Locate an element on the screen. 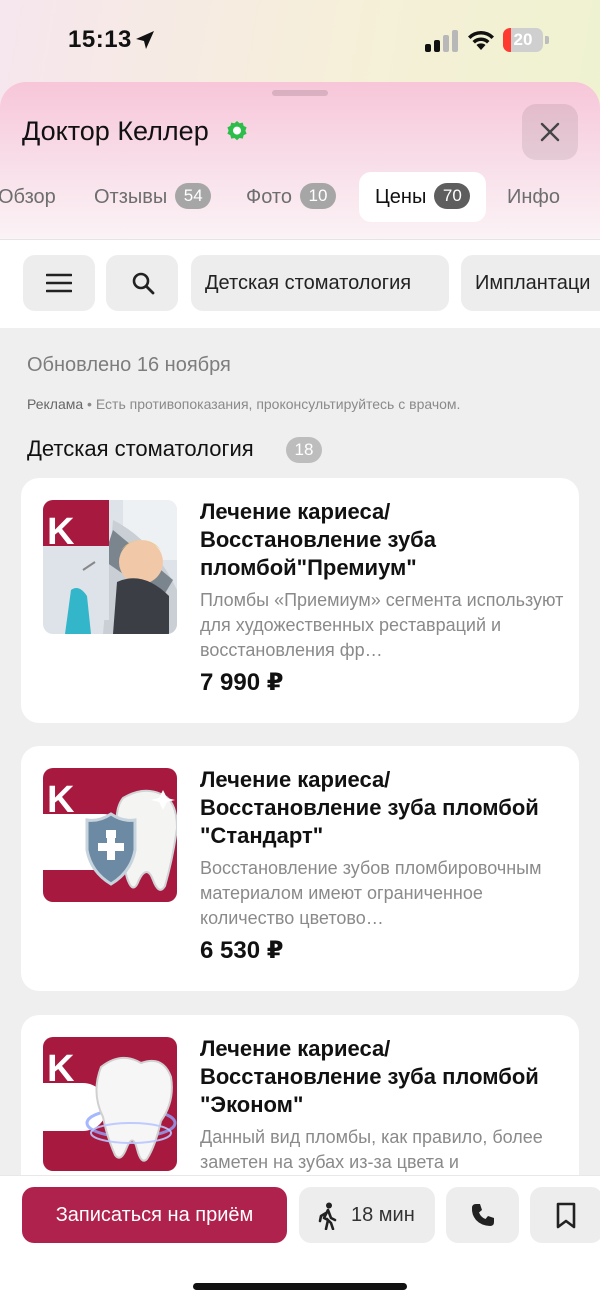 The width and height of the screenshot is (600, 1300). close-icon is located at coordinates (550, 132).